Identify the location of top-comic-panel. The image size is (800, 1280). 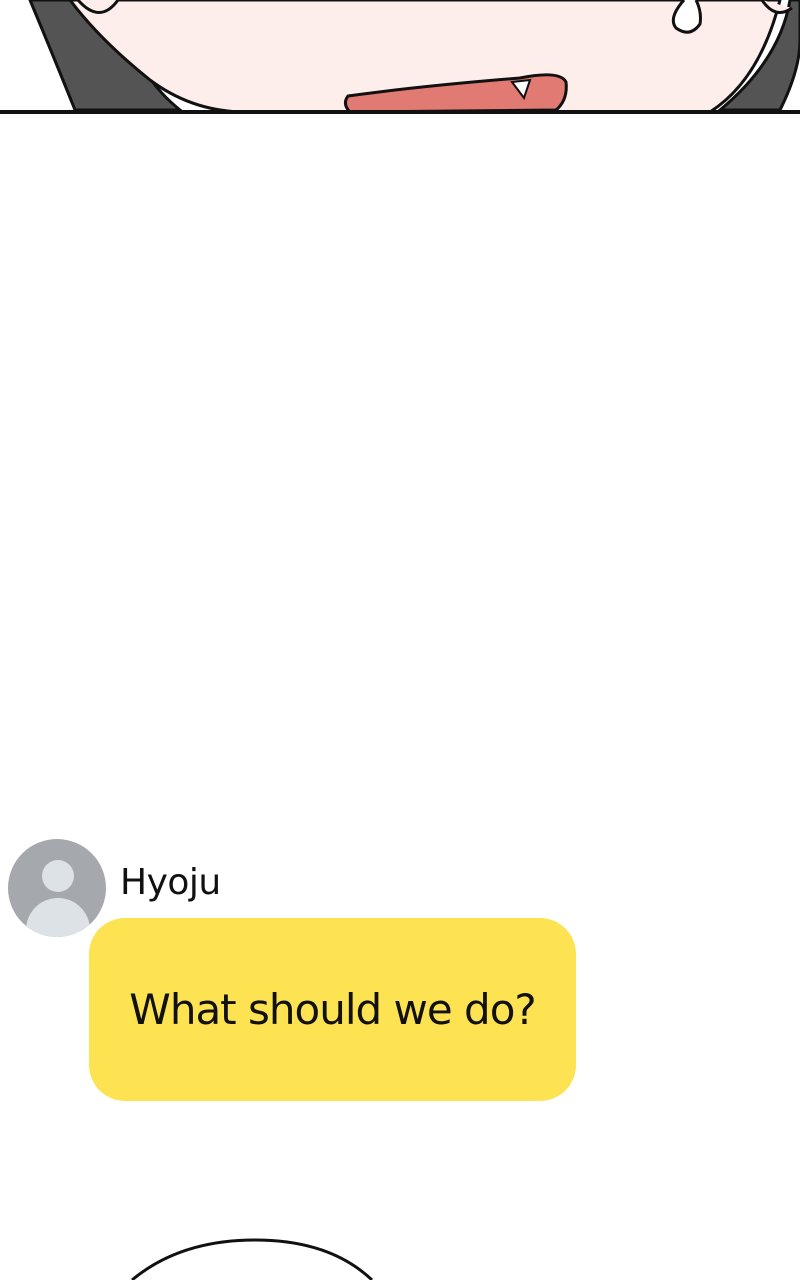
(400, 57).